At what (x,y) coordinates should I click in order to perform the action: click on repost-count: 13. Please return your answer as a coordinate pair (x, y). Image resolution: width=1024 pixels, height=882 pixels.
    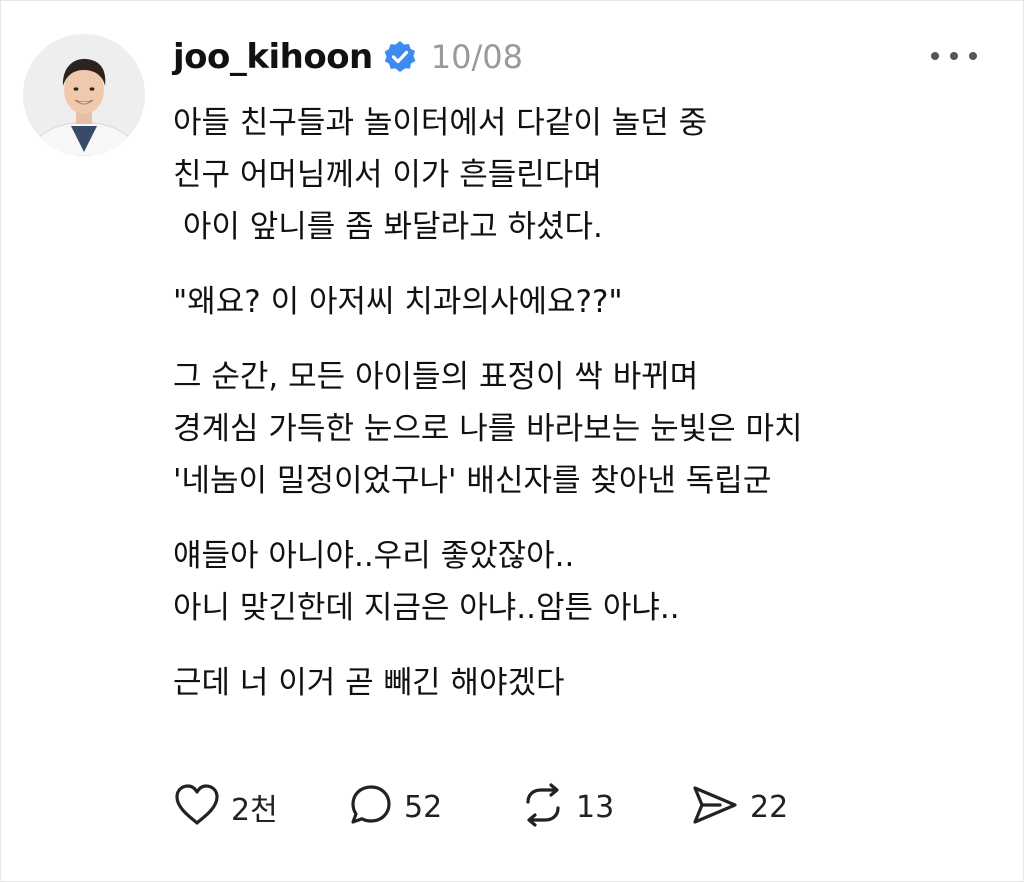
    Looking at the image, I should click on (595, 807).